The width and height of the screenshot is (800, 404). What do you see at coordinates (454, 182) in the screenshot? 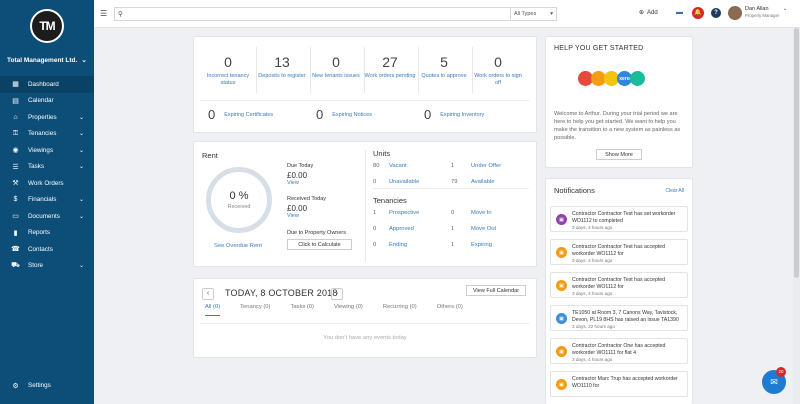
I see `count: 79` at bounding box center [454, 182].